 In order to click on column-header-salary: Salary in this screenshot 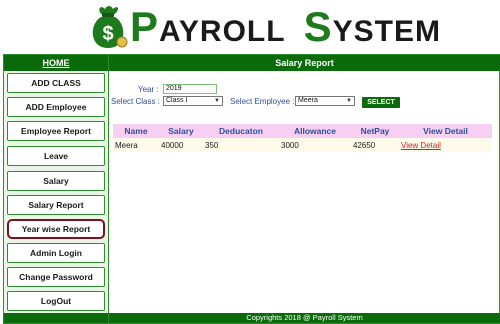, I will do `click(181, 131)`.